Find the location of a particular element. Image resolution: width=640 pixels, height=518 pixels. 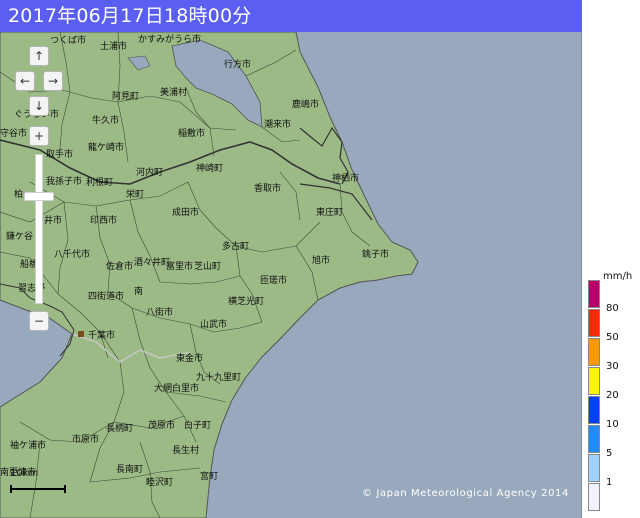

city-label: 取手市 is located at coordinates (60, 155).